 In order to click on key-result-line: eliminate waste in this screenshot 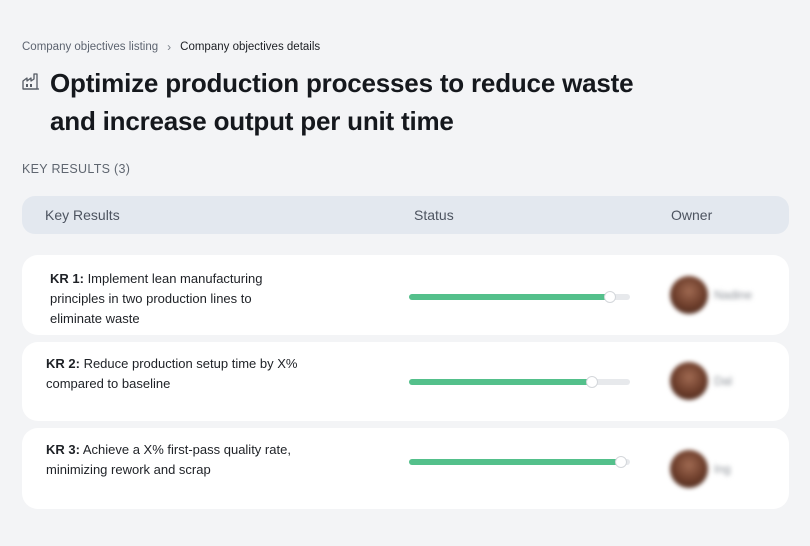, I will do `click(95, 318)`.